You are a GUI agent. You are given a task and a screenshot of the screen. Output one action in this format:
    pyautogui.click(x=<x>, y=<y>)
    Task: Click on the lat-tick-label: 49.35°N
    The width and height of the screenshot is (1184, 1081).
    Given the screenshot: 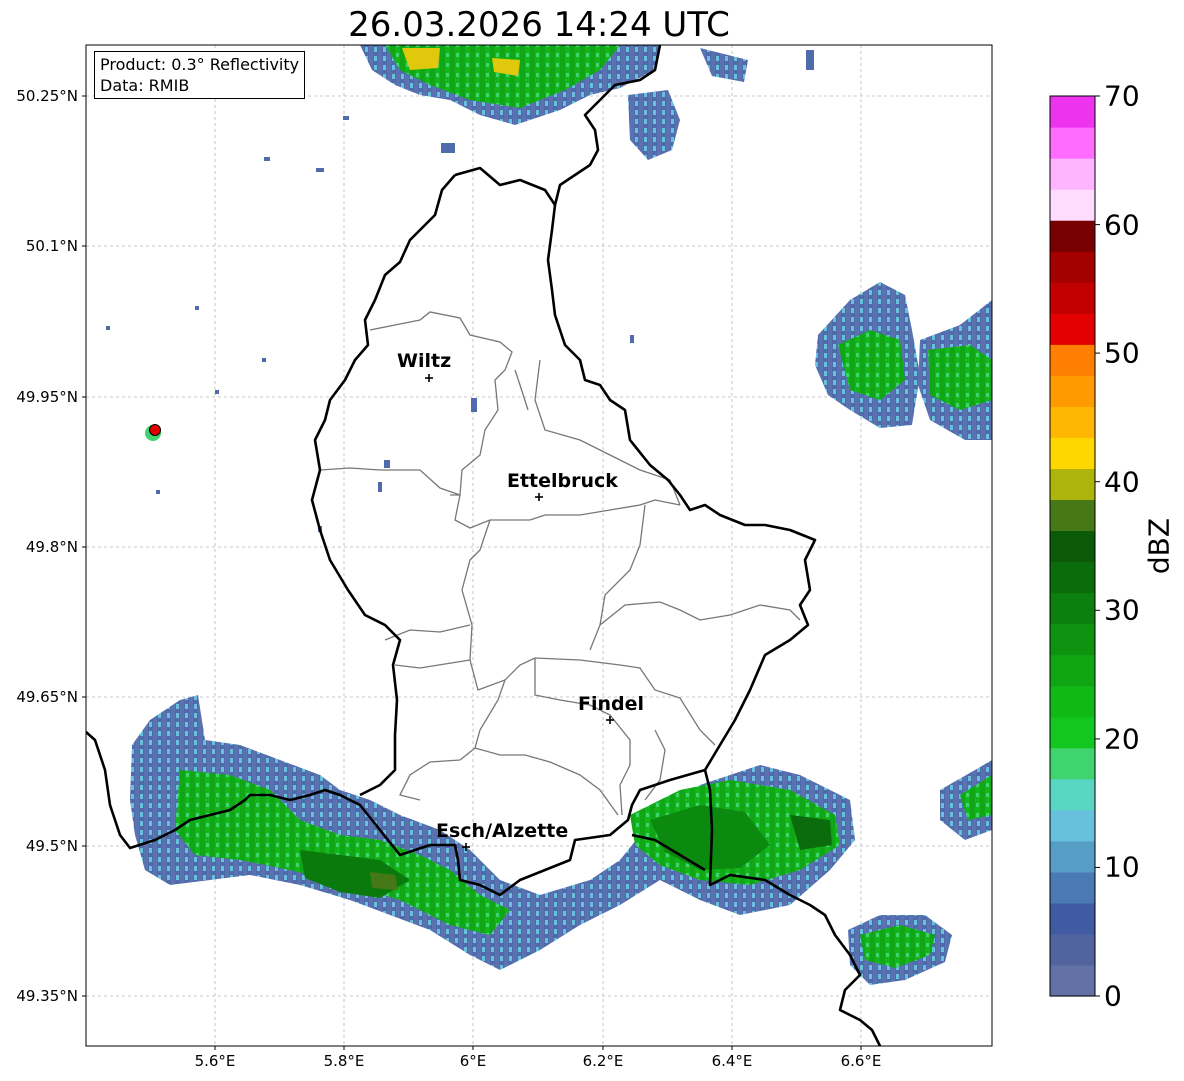 What is the action you would take?
    pyautogui.click(x=47, y=996)
    